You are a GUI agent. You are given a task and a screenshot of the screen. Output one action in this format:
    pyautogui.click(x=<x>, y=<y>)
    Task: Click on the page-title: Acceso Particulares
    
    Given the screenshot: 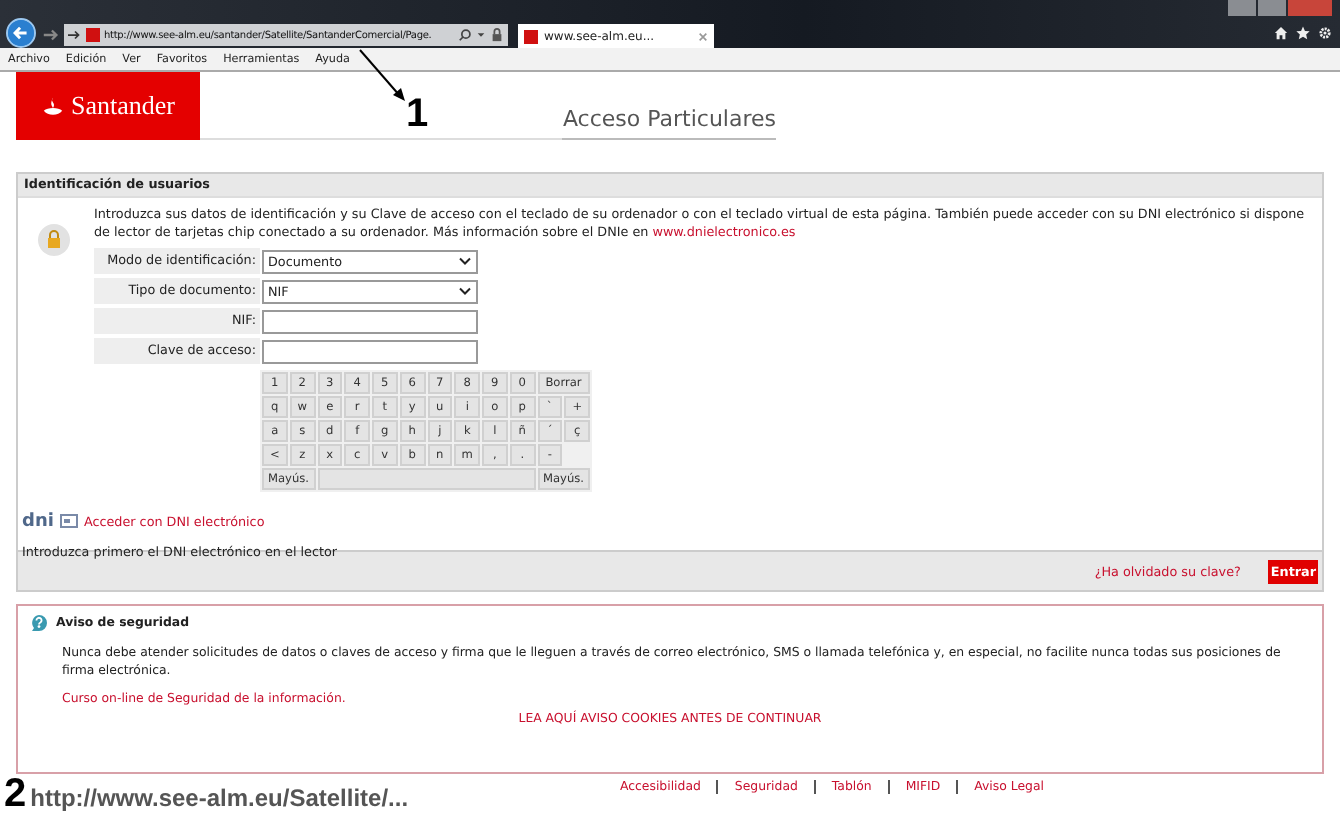 What is the action you would take?
    pyautogui.click(x=669, y=123)
    